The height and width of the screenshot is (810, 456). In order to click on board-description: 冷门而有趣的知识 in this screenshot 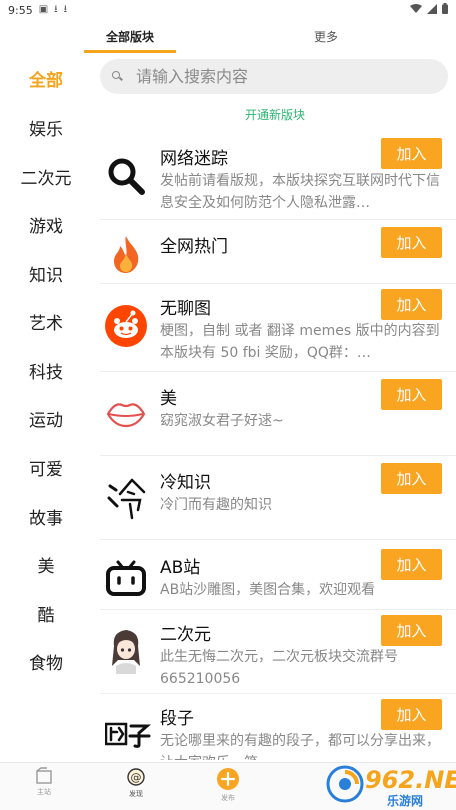, I will do `click(216, 505)`.